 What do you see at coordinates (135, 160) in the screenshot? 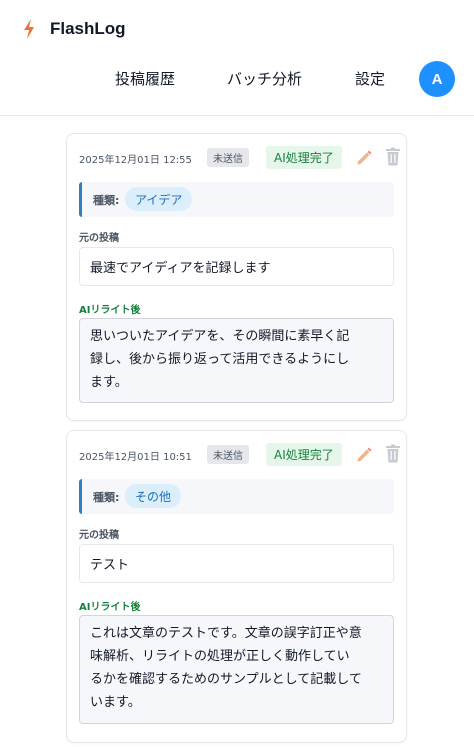
I see `post-timestamp: 2025年12月01日 12:55` at bounding box center [135, 160].